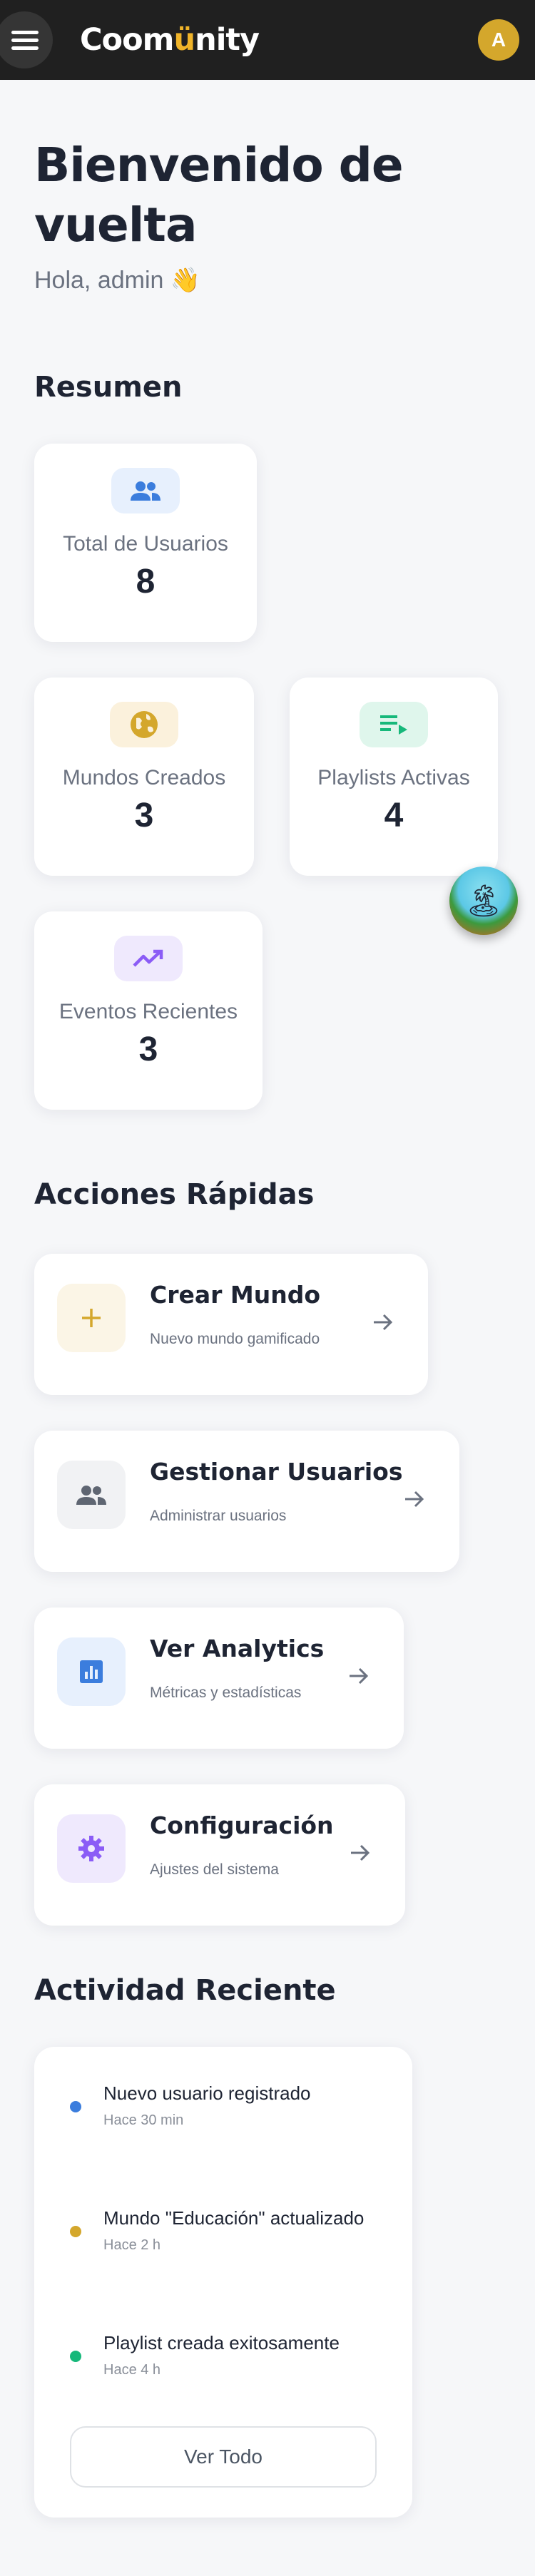 Image resolution: width=535 pixels, height=2576 pixels. What do you see at coordinates (174, 1194) in the screenshot?
I see `quick-actions-title: Acciones Rápidas` at bounding box center [174, 1194].